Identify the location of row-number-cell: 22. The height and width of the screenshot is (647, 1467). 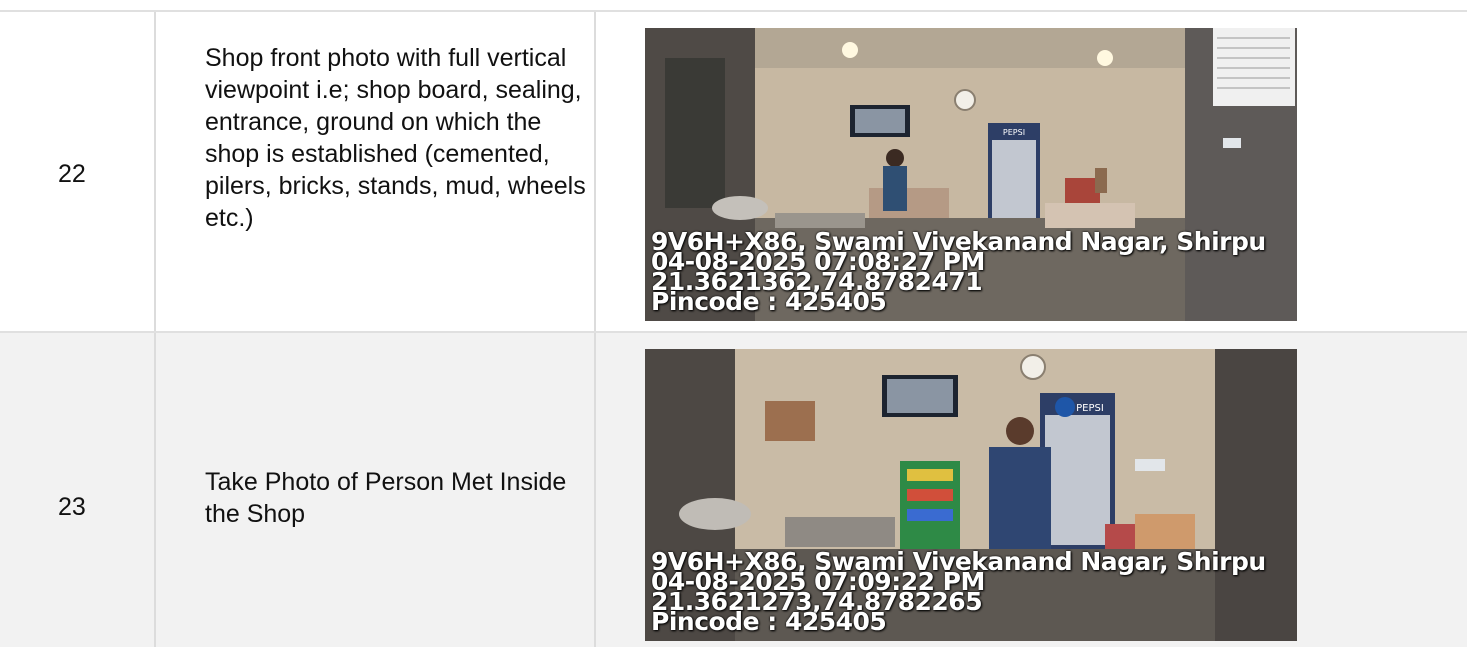
(78, 171).